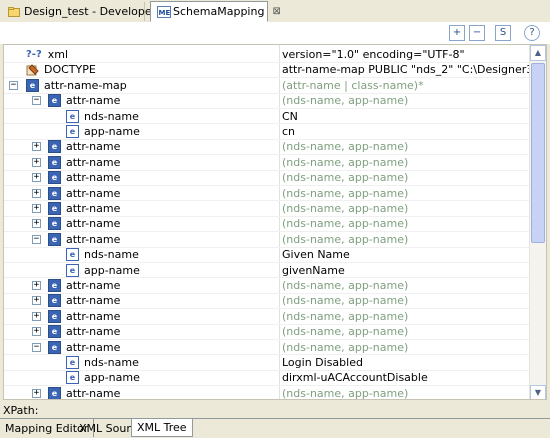  I want to click on tree-row: e app-name dirxml-uACAccountDisable, so click(268, 378).